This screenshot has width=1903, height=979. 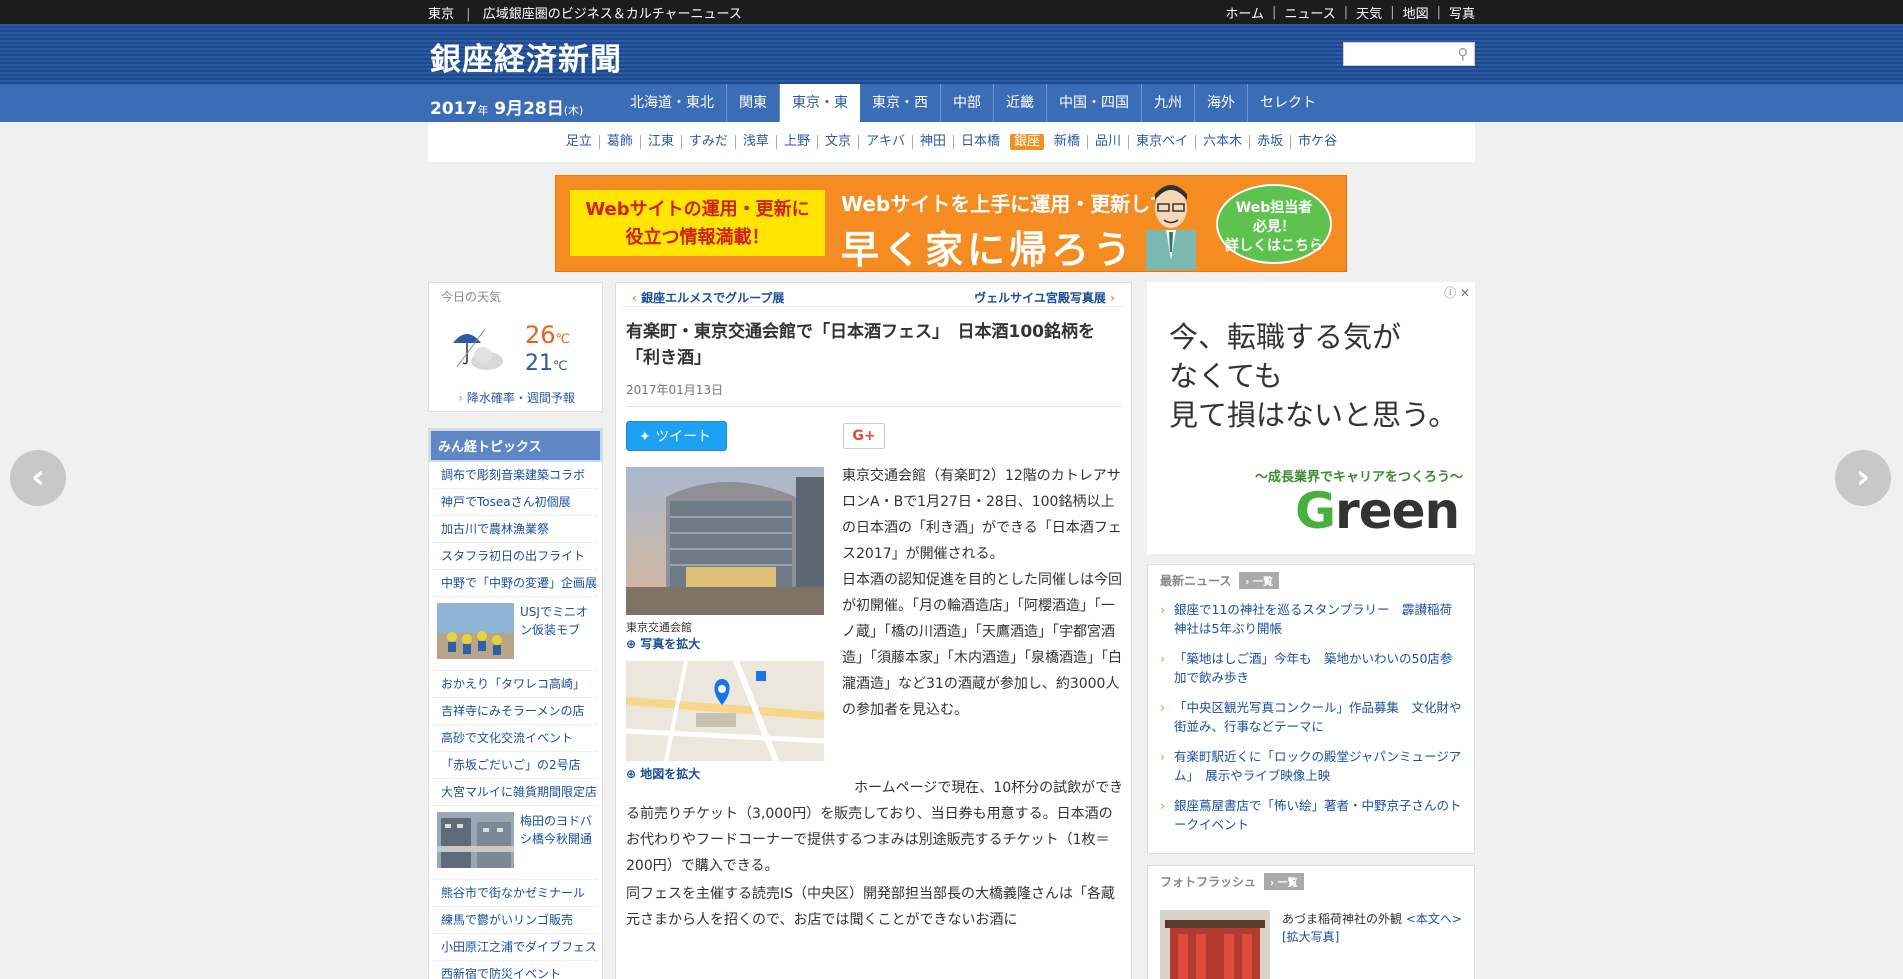 What do you see at coordinates (515, 843) in the screenshot?
I see `topic-photo-item: 梅田のヨドバシ橋今秋開通` at bounding box center [515, 843].